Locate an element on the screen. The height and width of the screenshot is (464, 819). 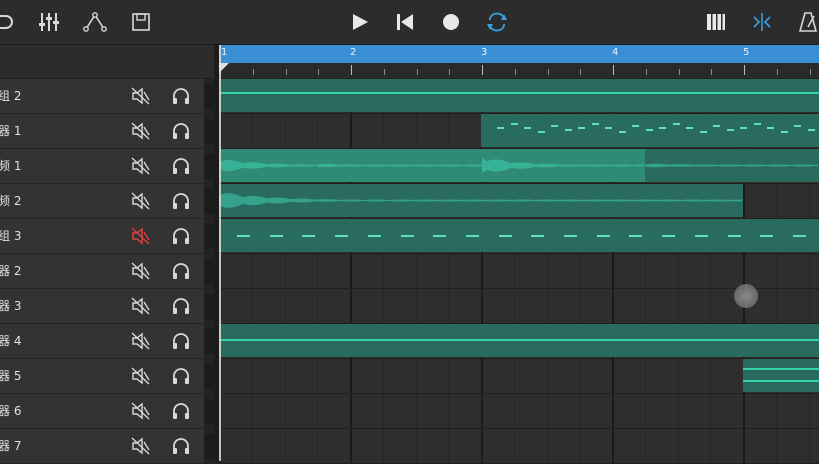
mixer-button is located at coordinates (49, 22).